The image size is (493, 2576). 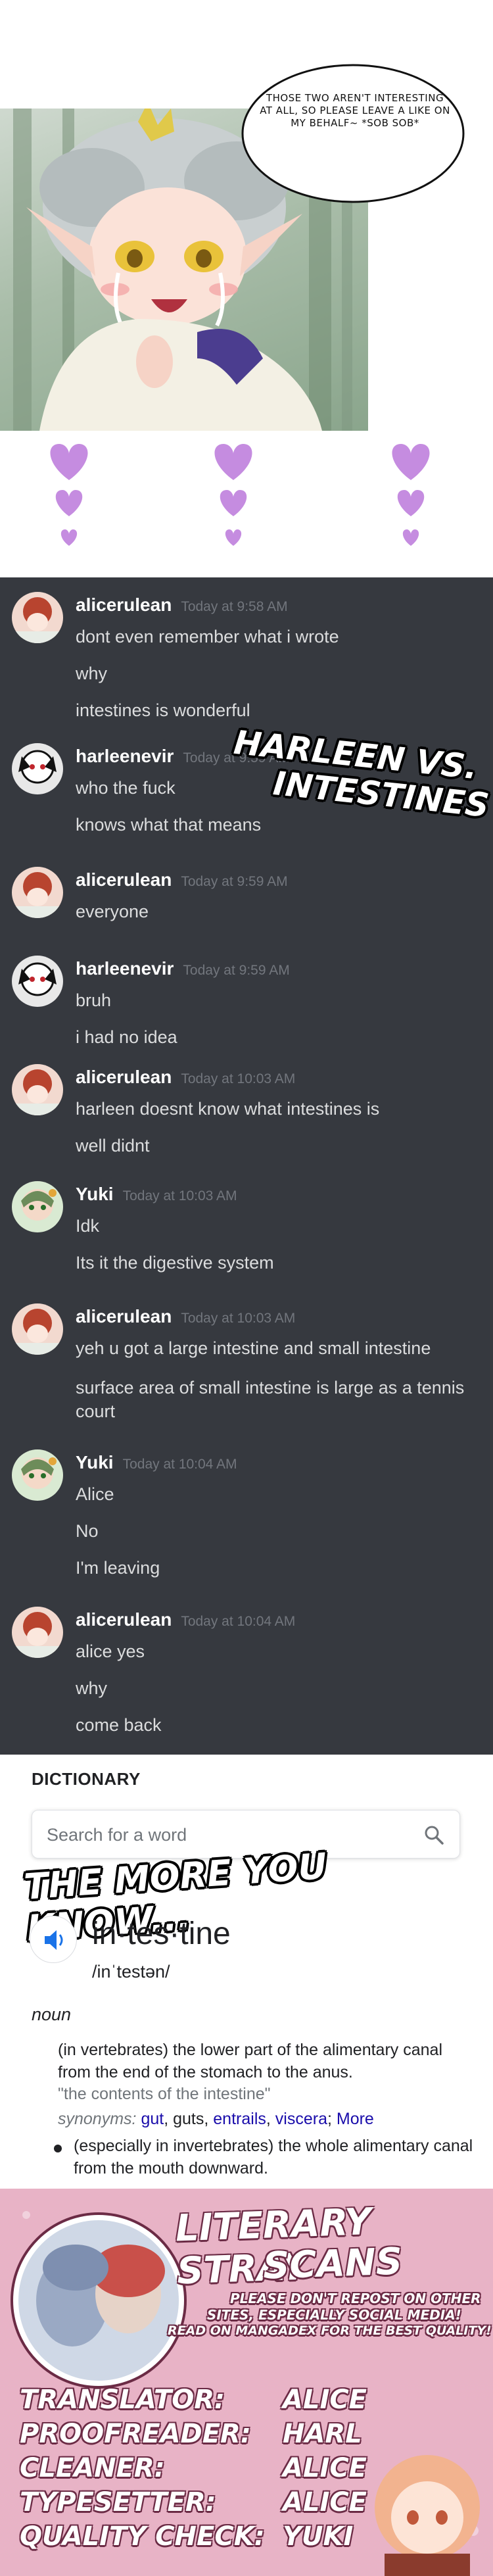 I want to click on phonetic: /inˈtestən/, so click(x=131, y=1972).